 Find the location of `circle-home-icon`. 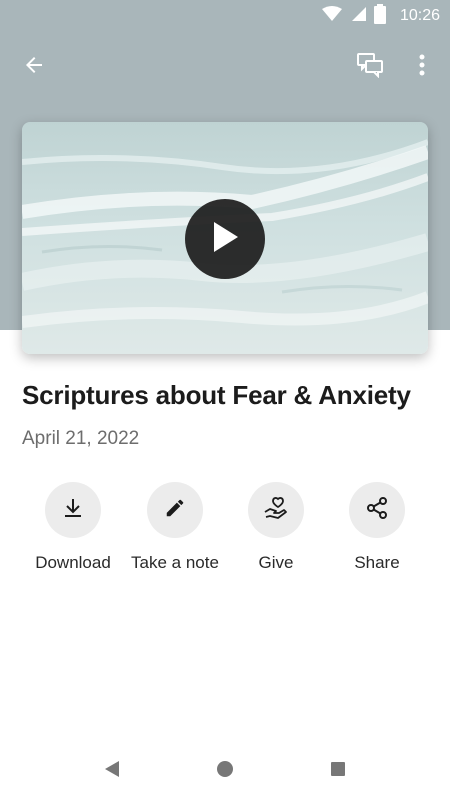

circle-home-icon is located at coordinates (225, 771).